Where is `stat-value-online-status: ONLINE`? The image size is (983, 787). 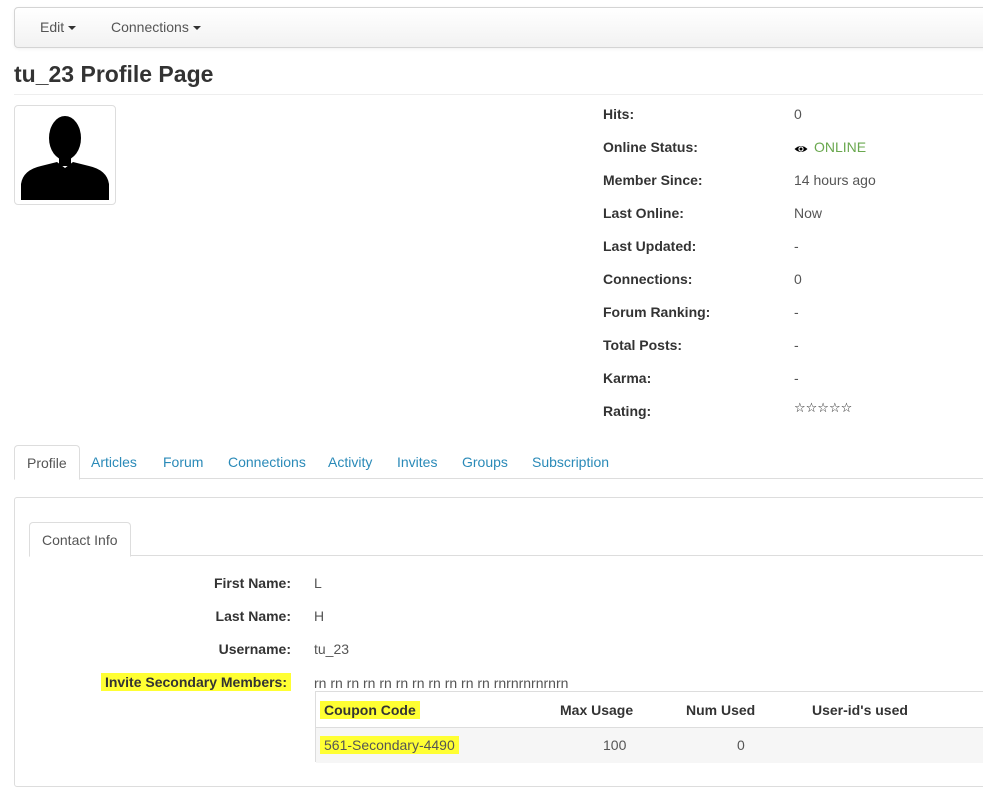
stat-value-online-status: ONLINE is located at coordinates (830, 147).